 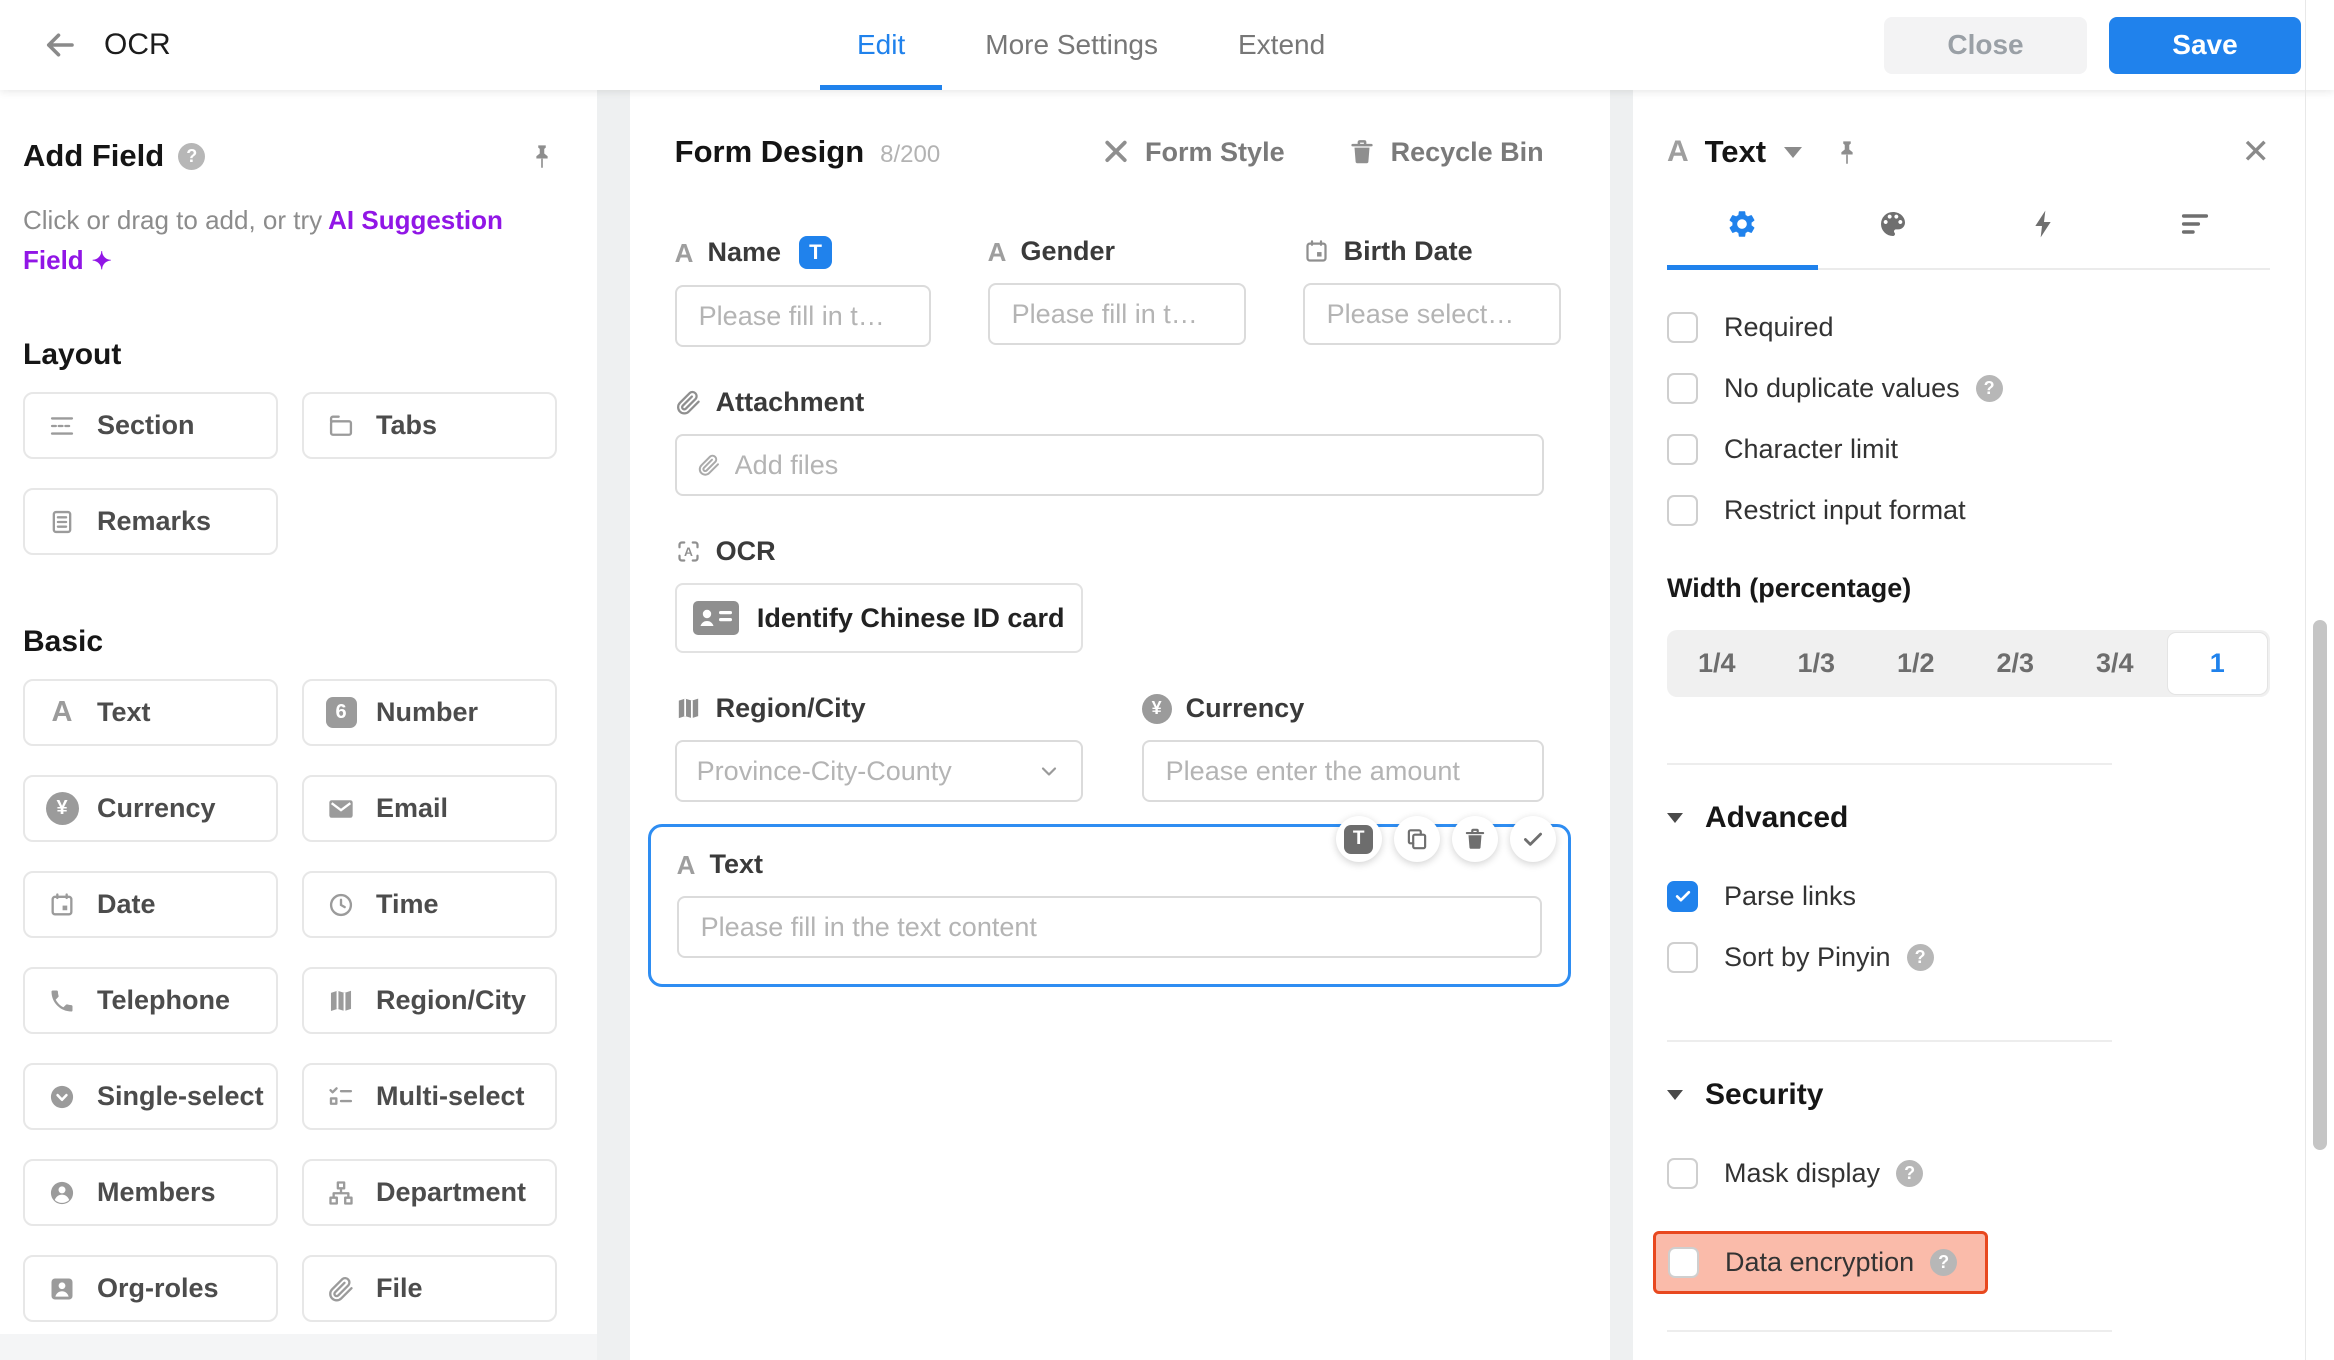 I want to click on width-option-selected: 1, so click(x=2217, y=663).